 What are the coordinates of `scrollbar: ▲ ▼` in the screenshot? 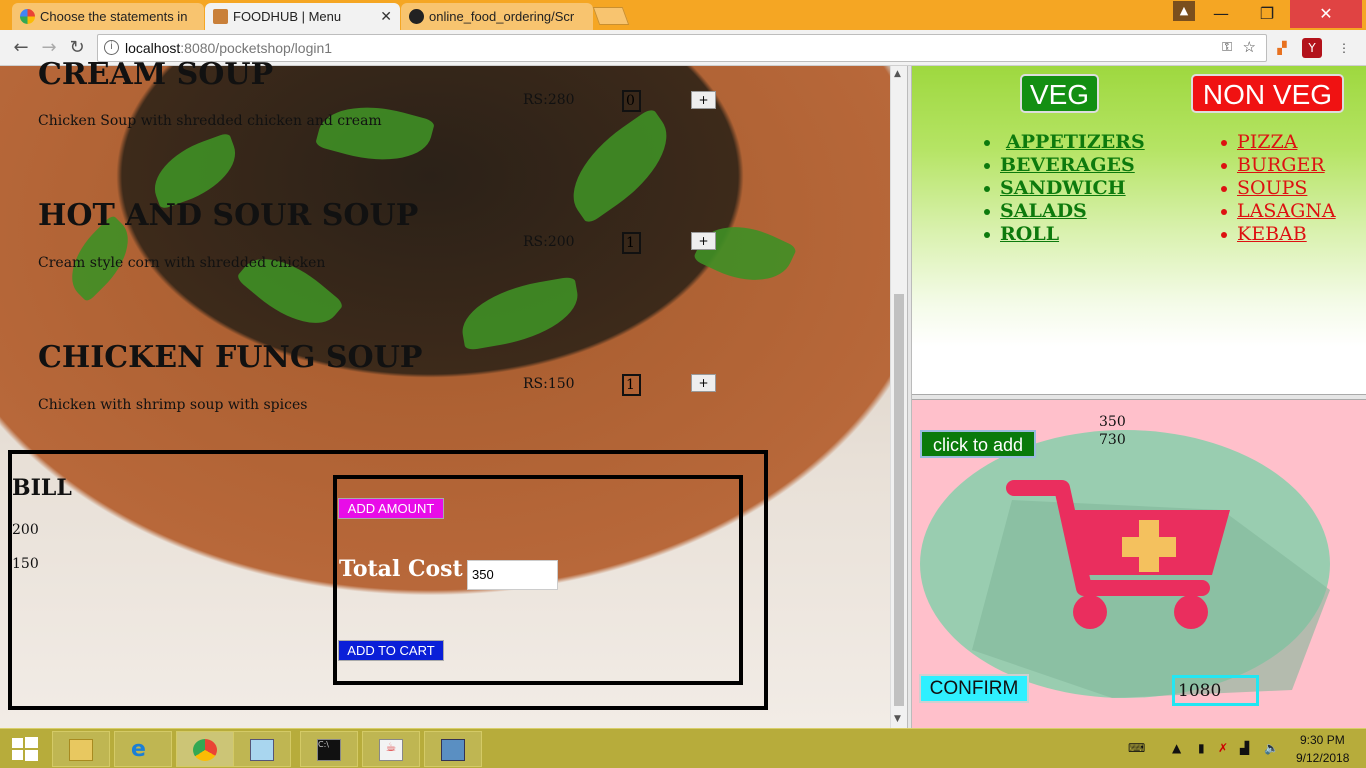 It's located at (898, 397).